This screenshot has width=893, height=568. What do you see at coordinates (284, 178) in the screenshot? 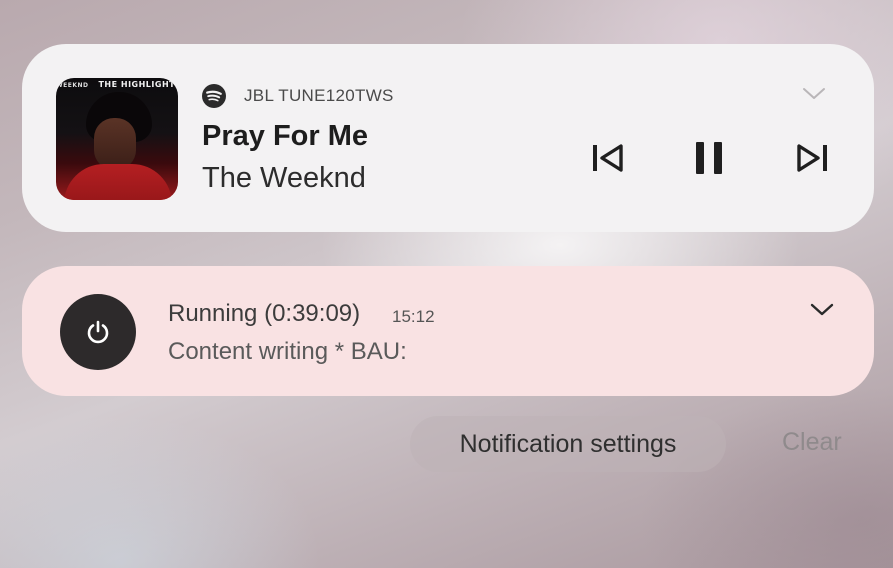
I see `track-artist: The Weeknd` at bounding box center [284, 178].